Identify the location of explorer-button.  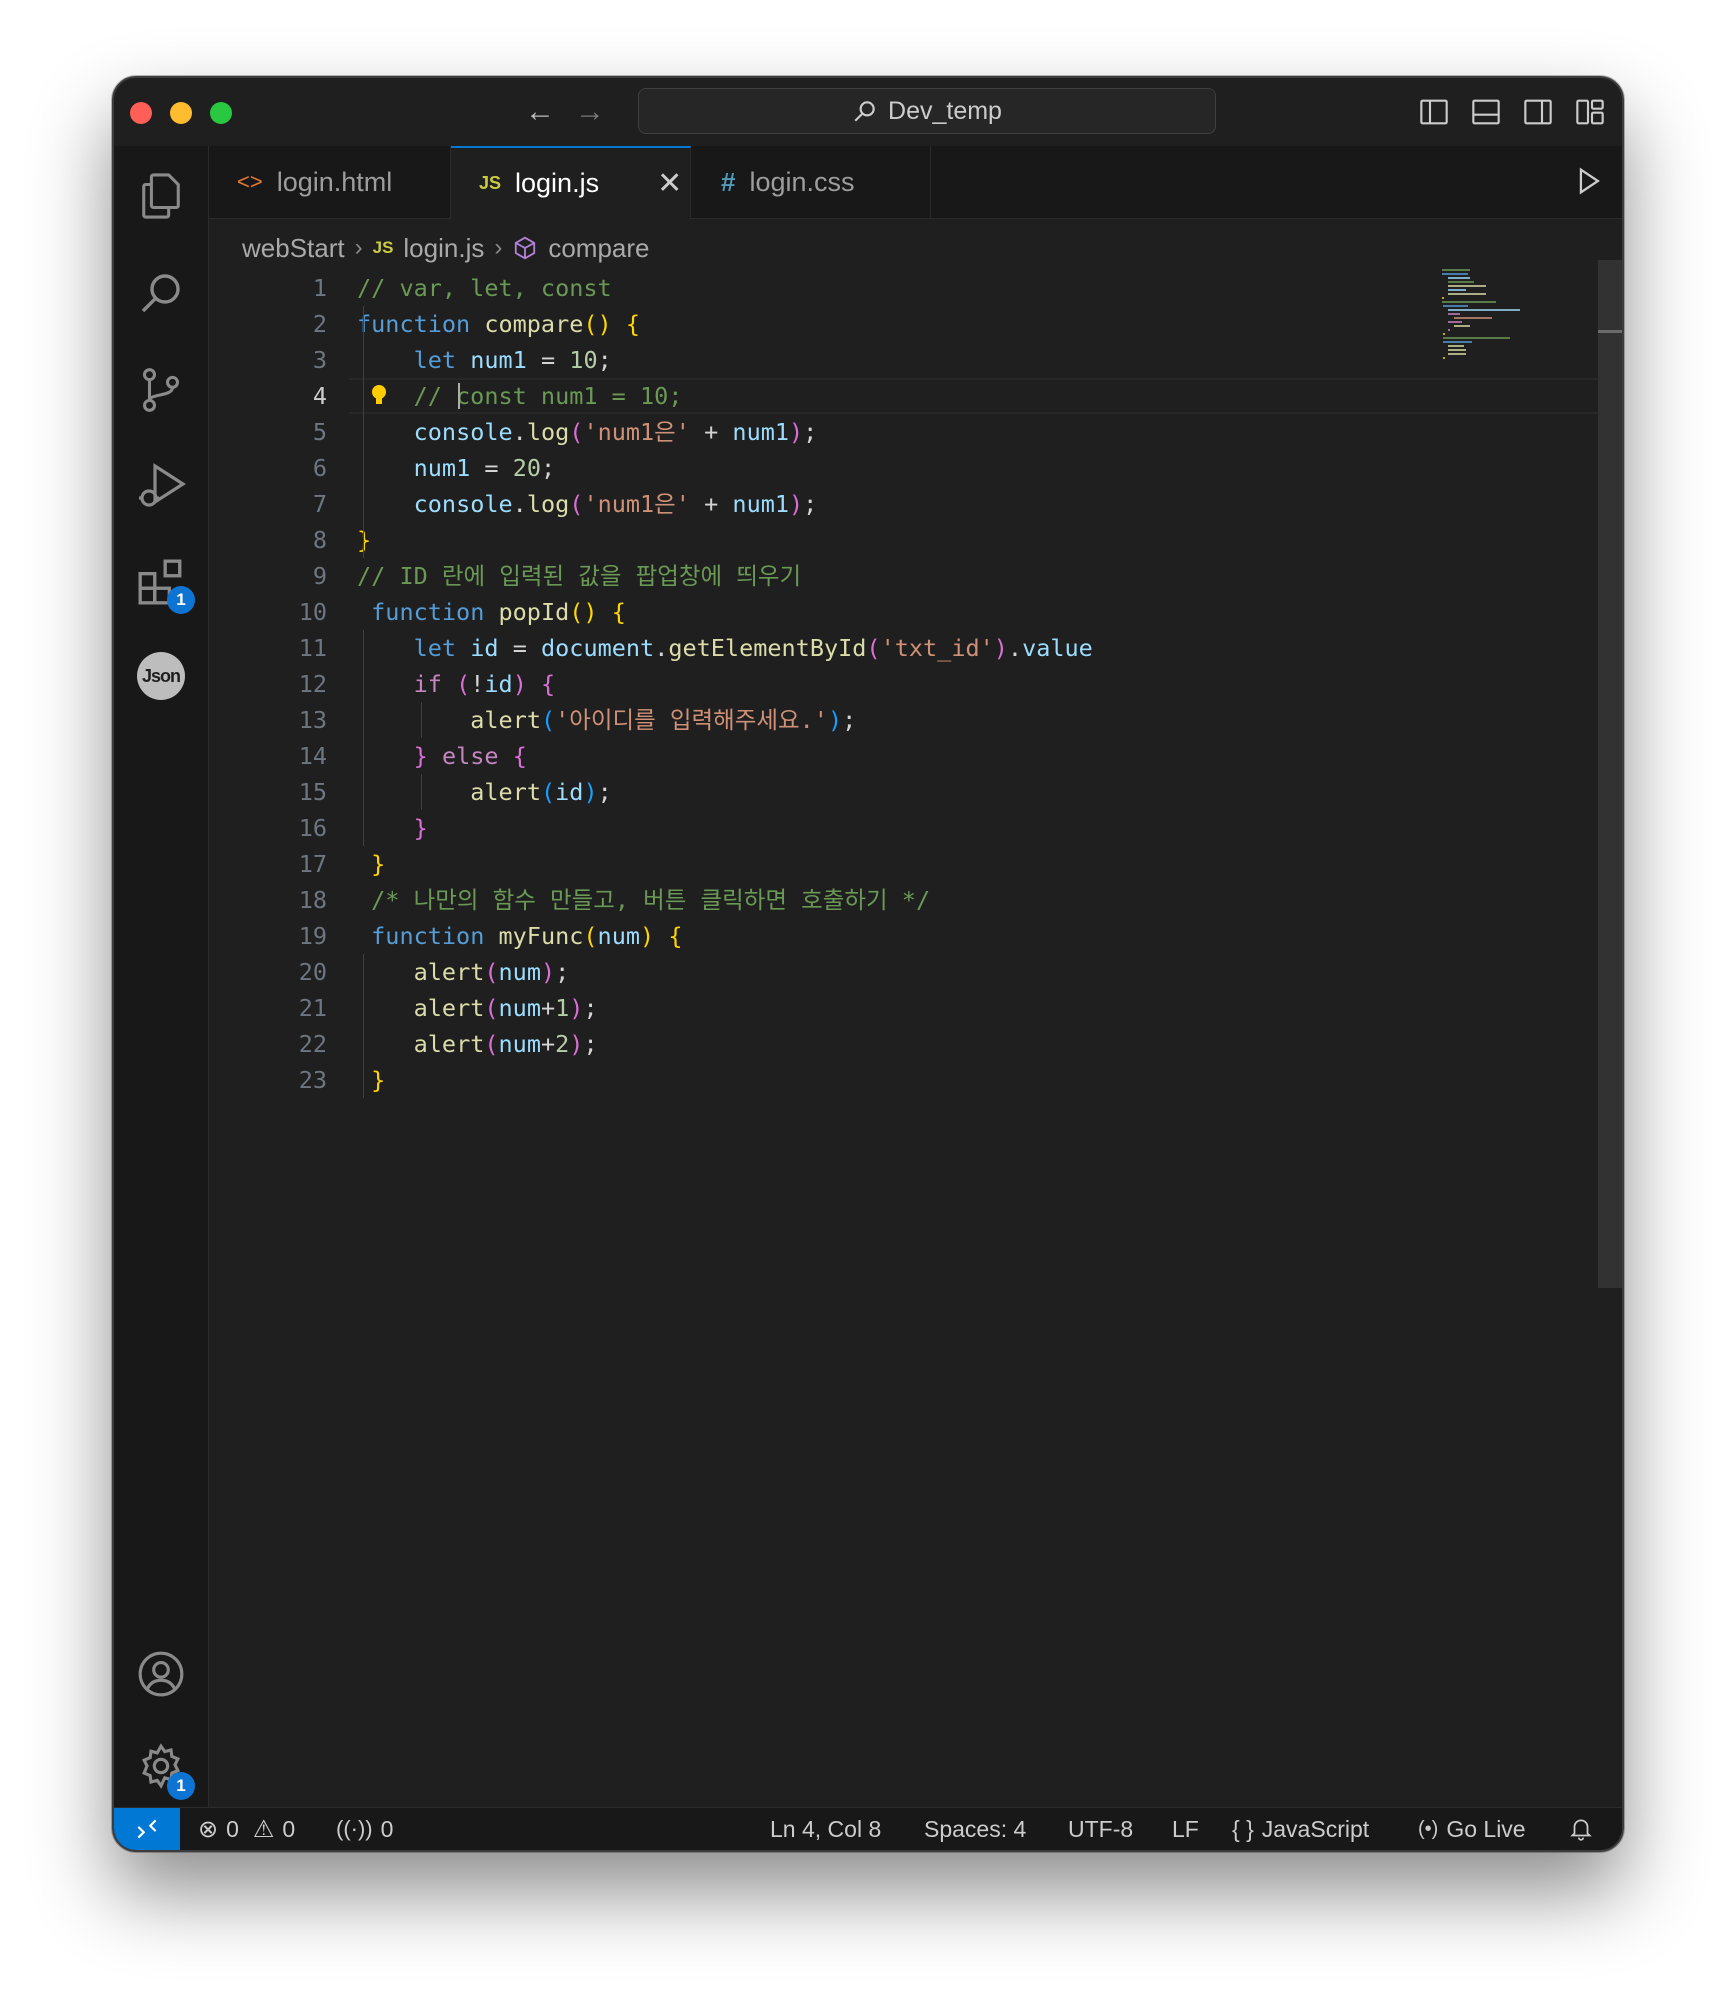
(161, 196).